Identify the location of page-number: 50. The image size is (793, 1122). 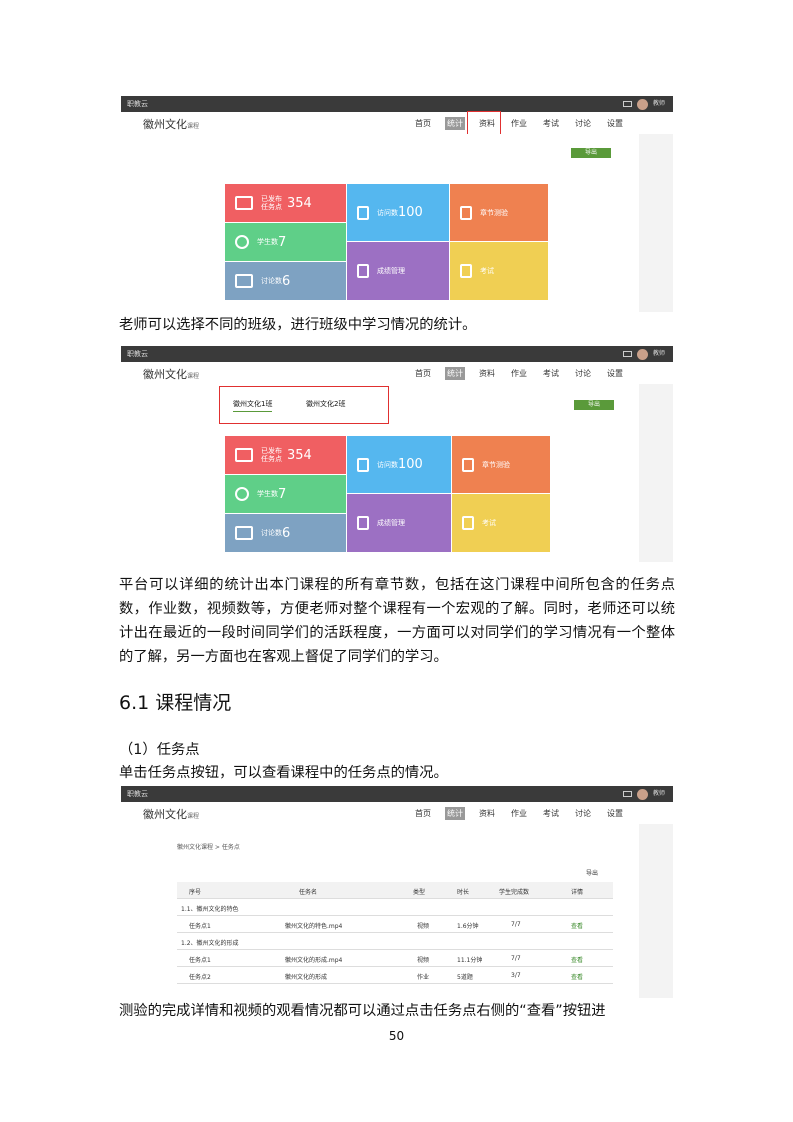
(396, 1036).